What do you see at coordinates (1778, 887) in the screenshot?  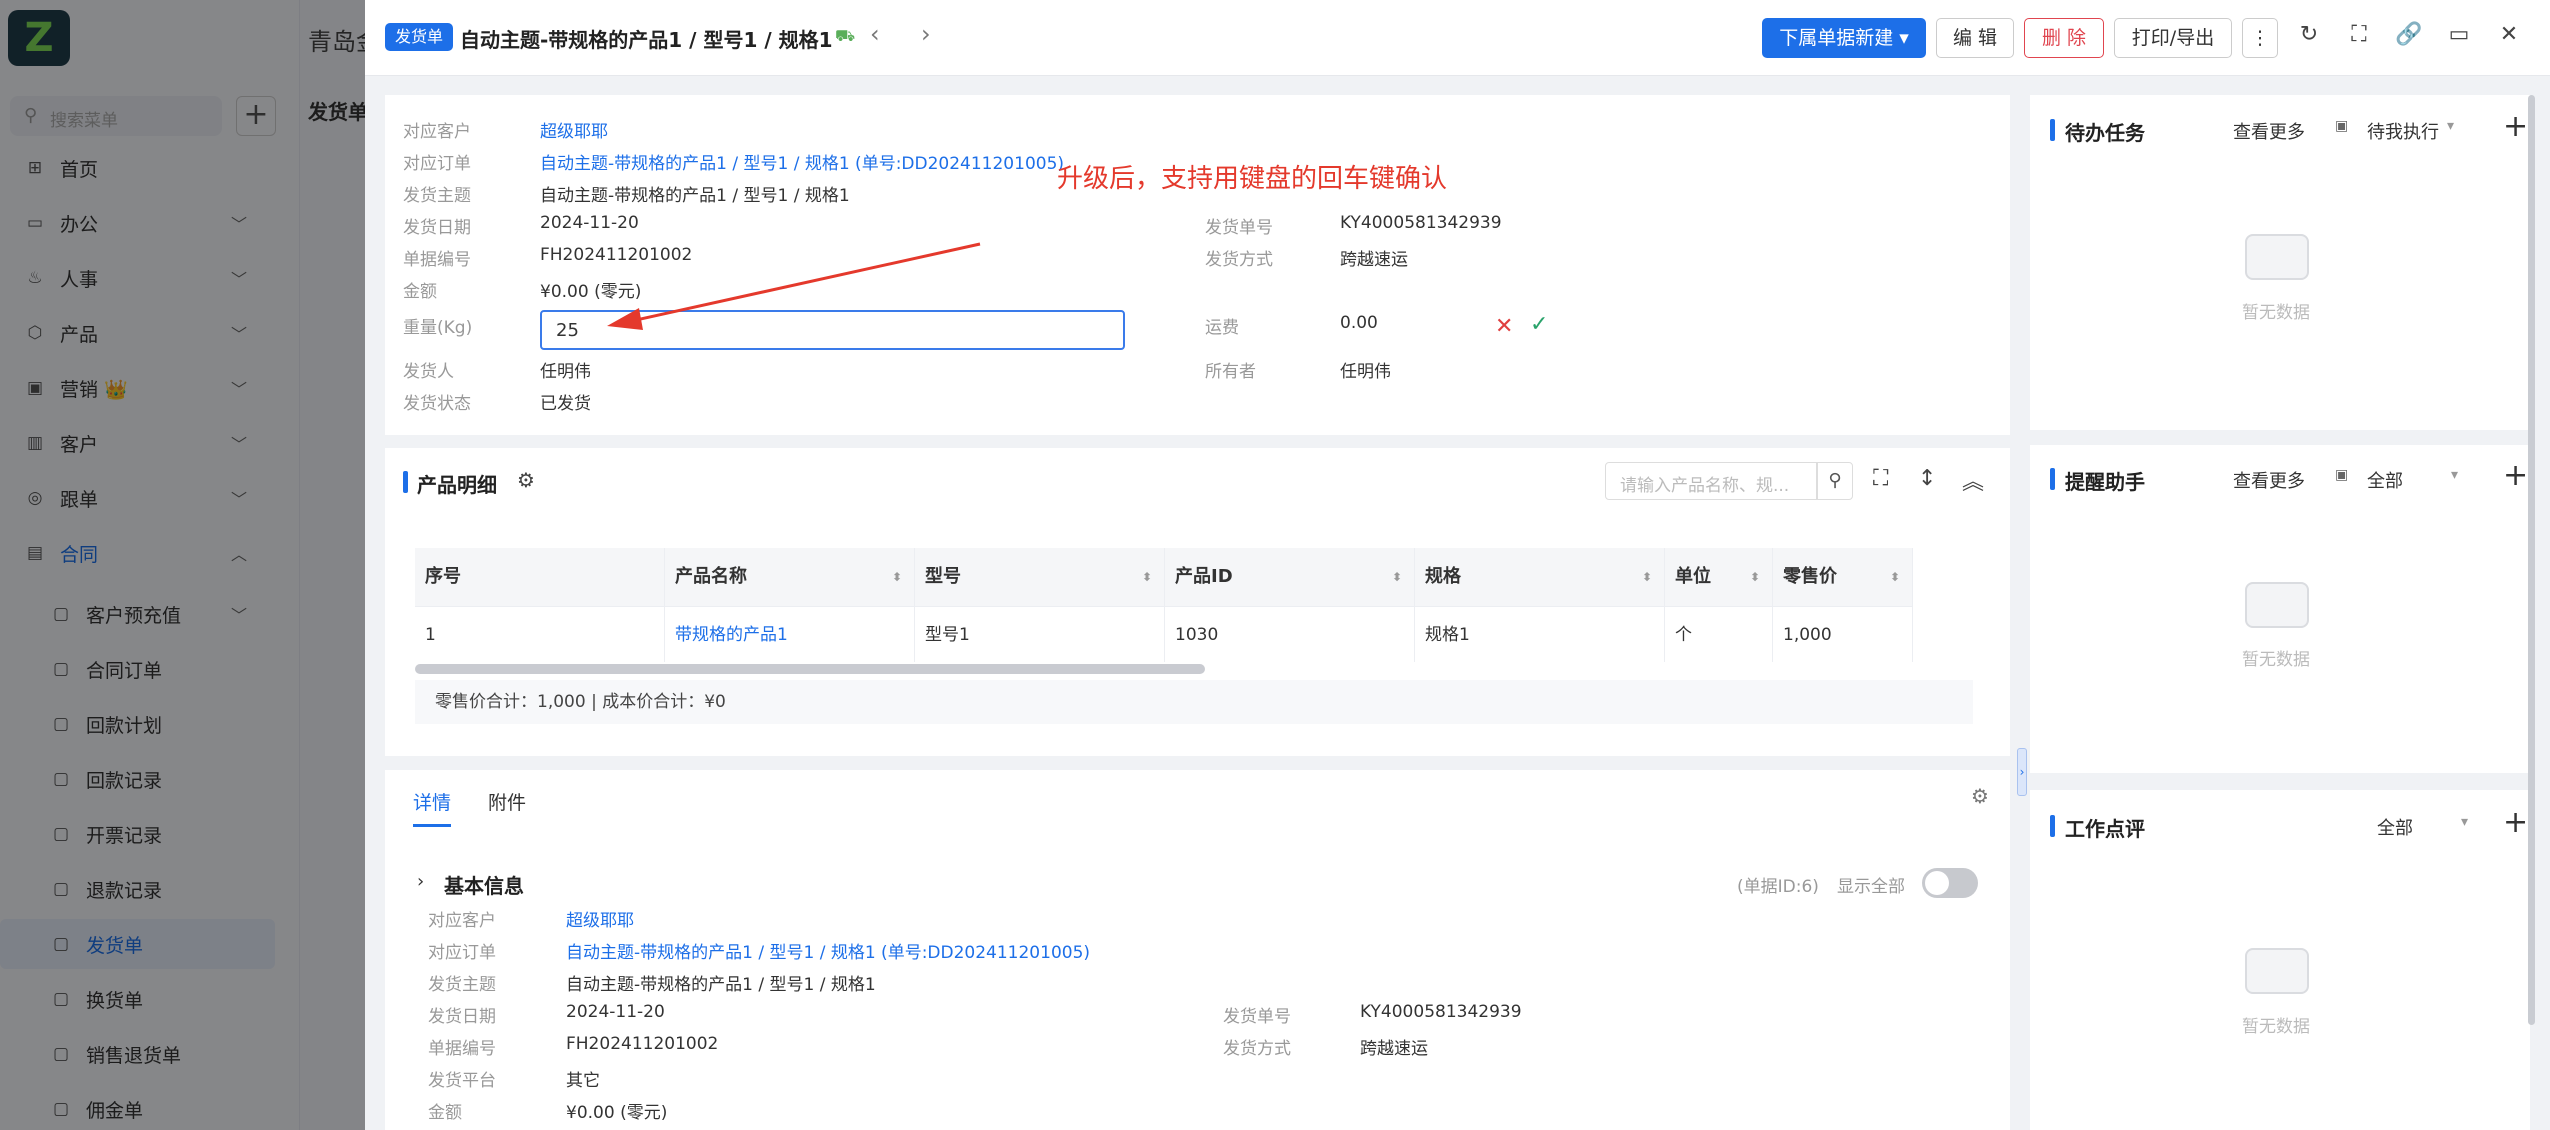 I see `doc-id-text: (单据ID:6)` at bounding box center [1778, 887].